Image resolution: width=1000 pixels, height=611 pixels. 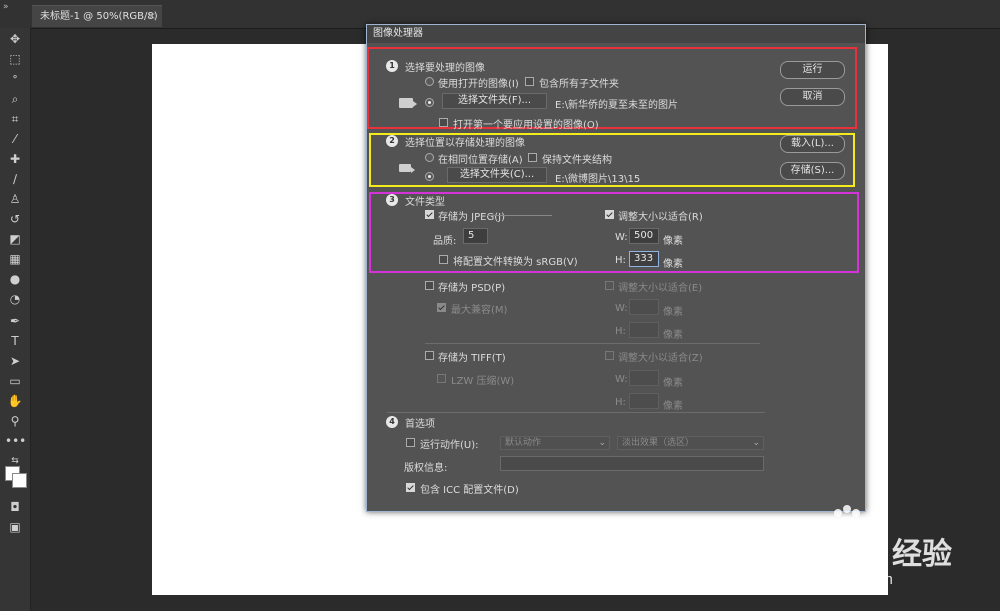 I want to click on blur-tool-icon: ●, so click(x=15, y=279).